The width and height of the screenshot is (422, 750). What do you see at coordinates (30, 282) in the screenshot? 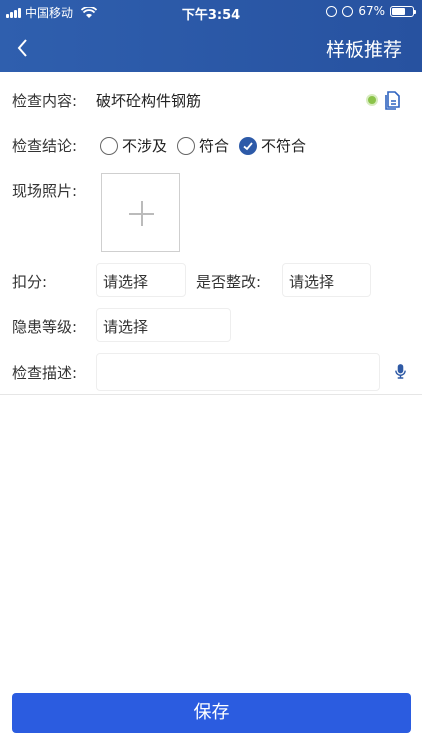
I see `score-label: 扣分:` at bounding box center [30, 282].